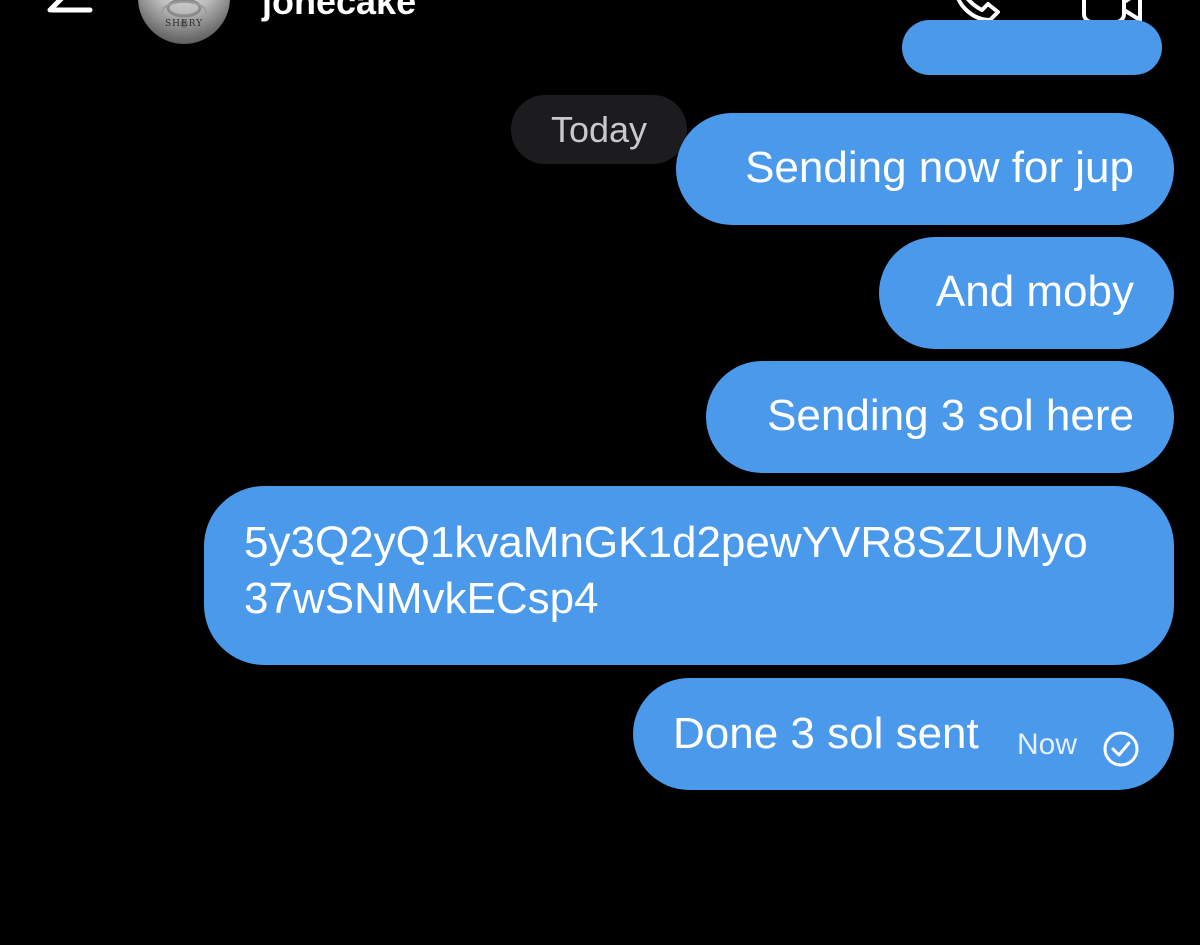  I want to click on avatar: SHERY, so click(184, 22).